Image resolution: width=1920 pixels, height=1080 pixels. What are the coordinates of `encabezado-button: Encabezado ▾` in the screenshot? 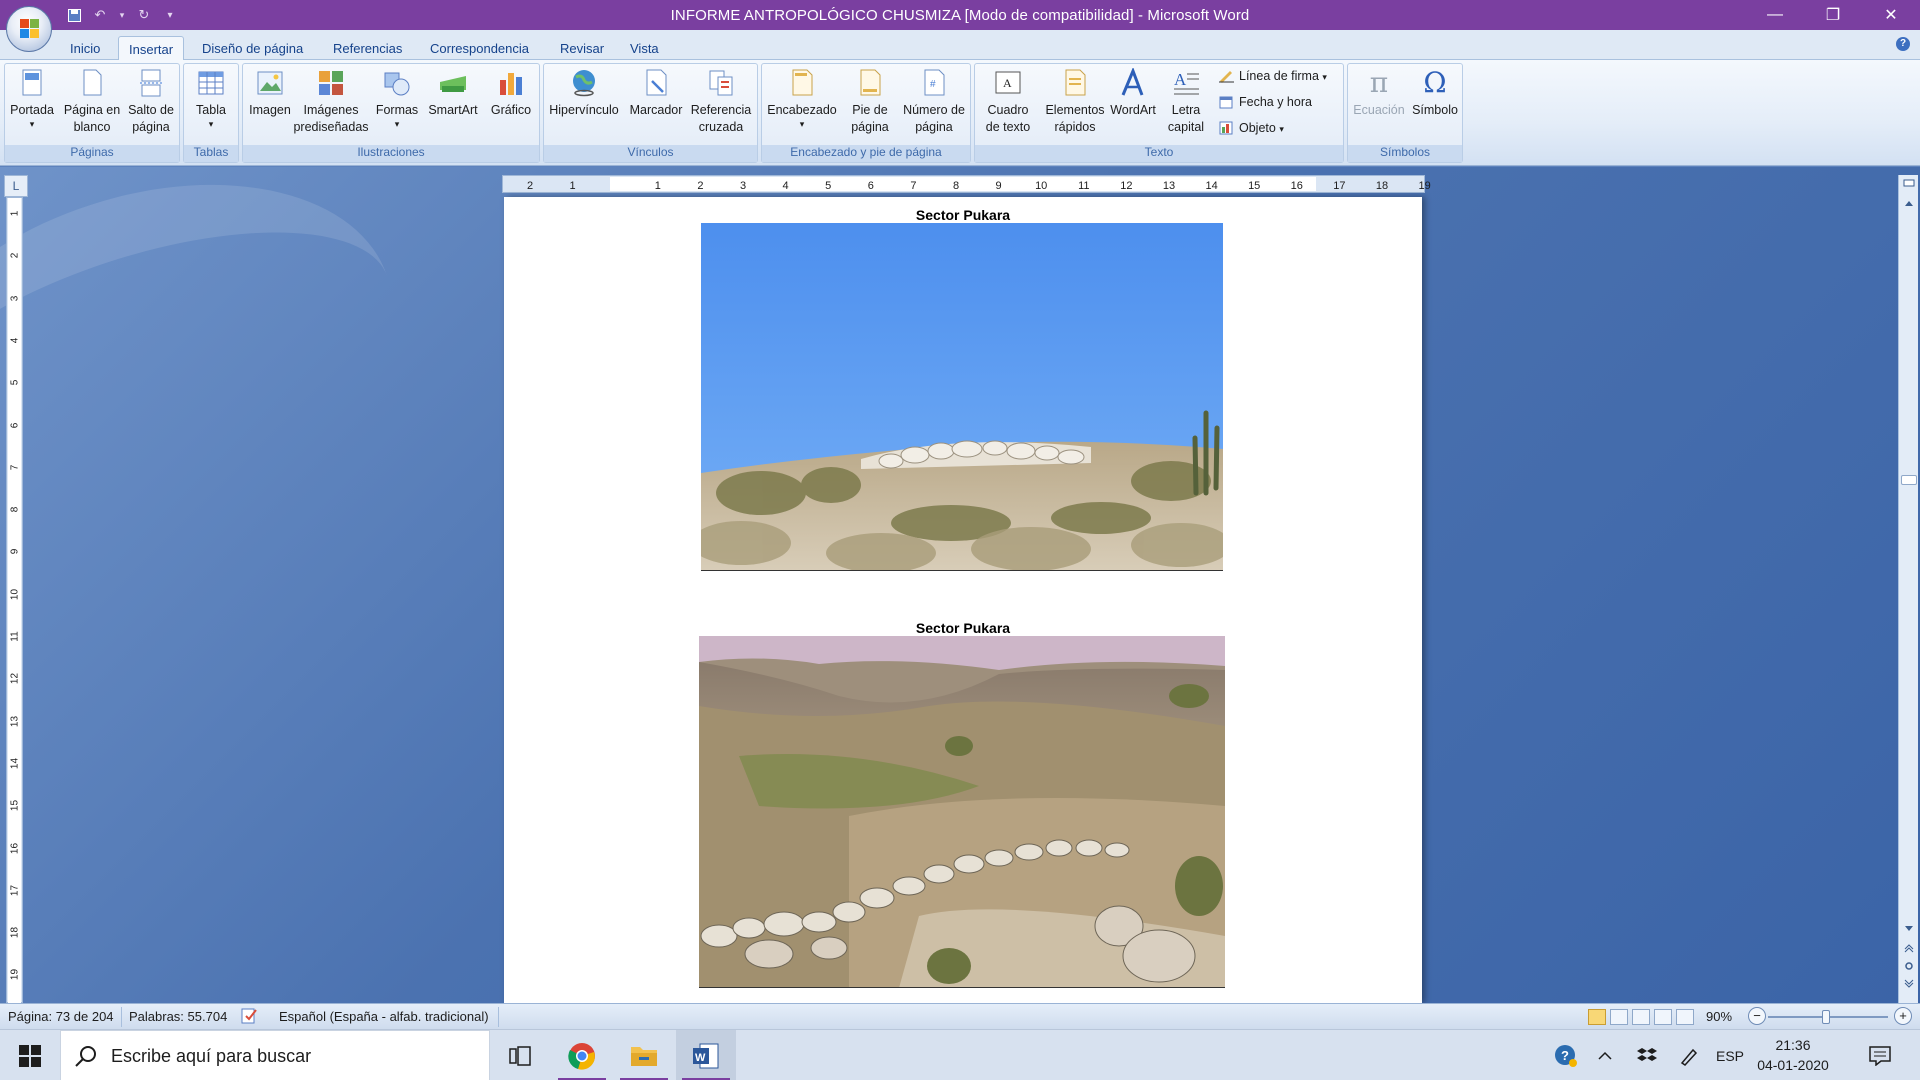 It's located at (802, 98).